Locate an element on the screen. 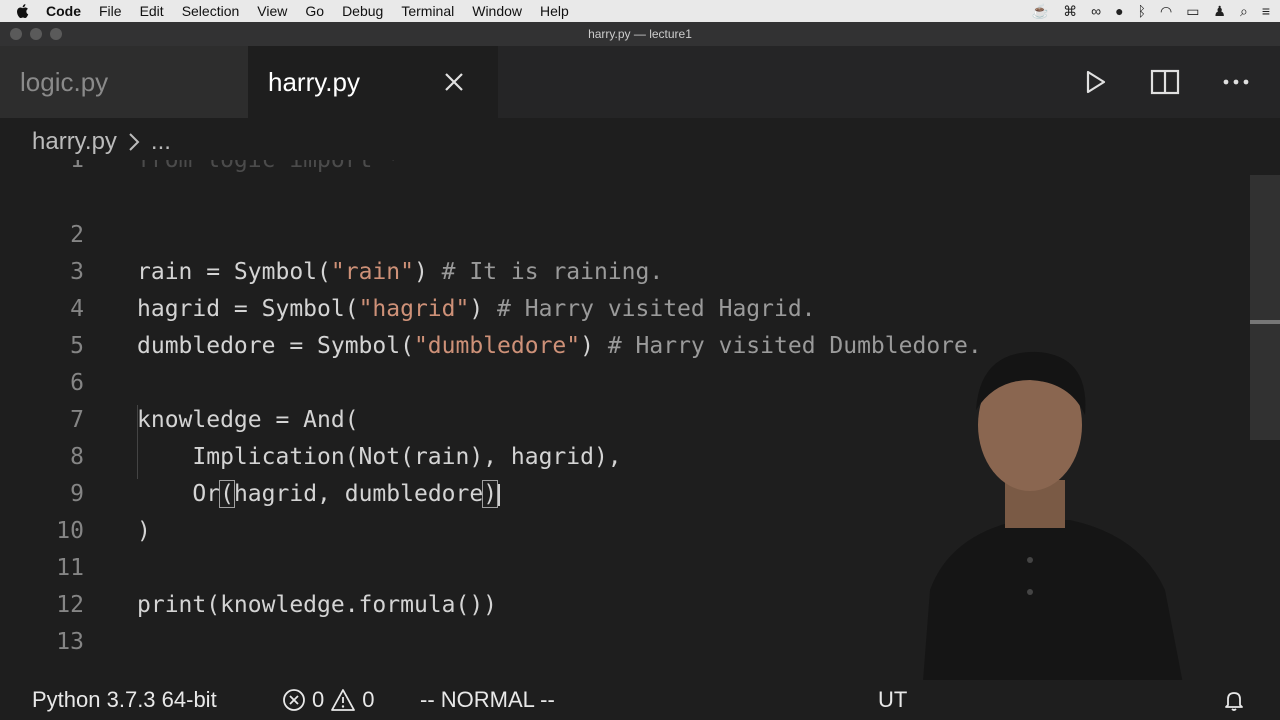  circle-play-icon: ● is located at coordinates (1119, 11).